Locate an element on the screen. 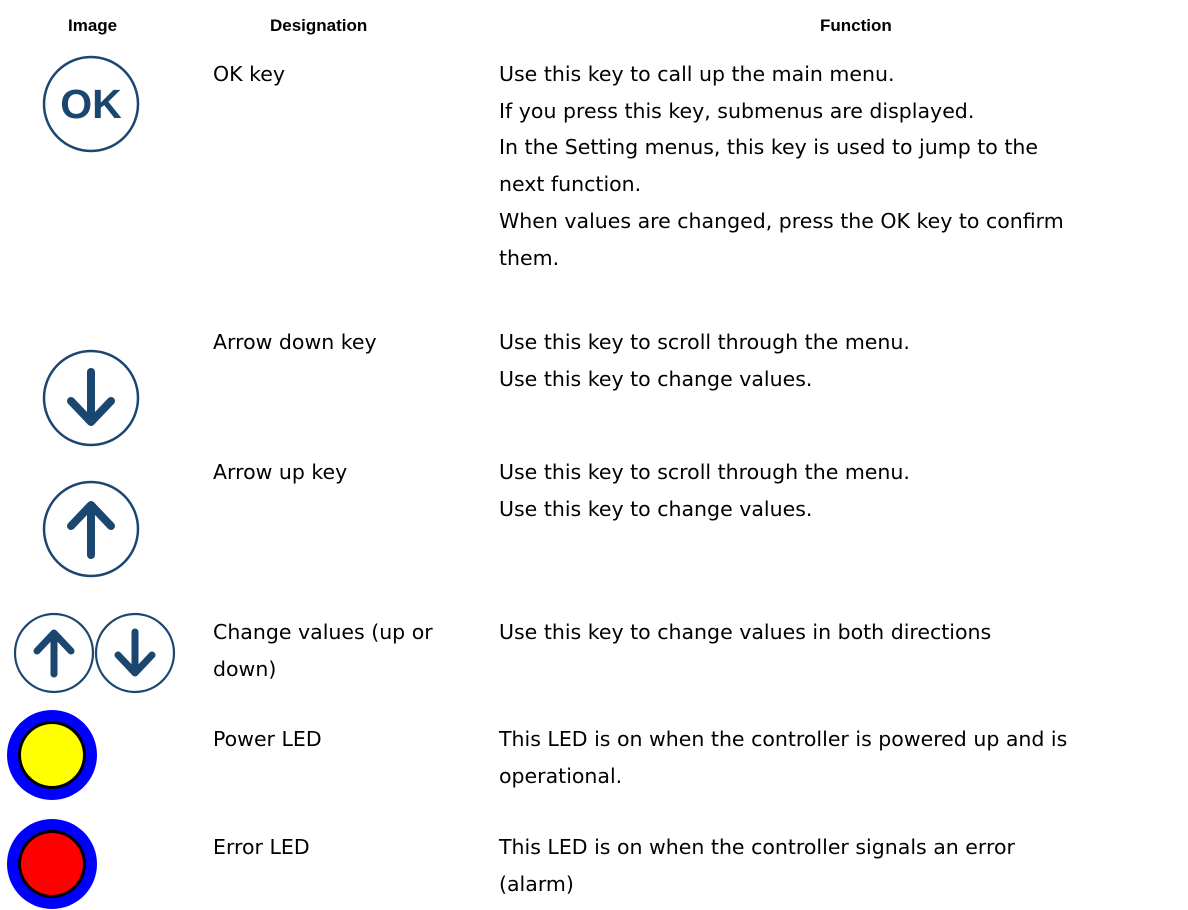 This screenshot has height=910, width=1188. designation-arrow-down-key: Arrow down key is located at coordinates (348, 342).